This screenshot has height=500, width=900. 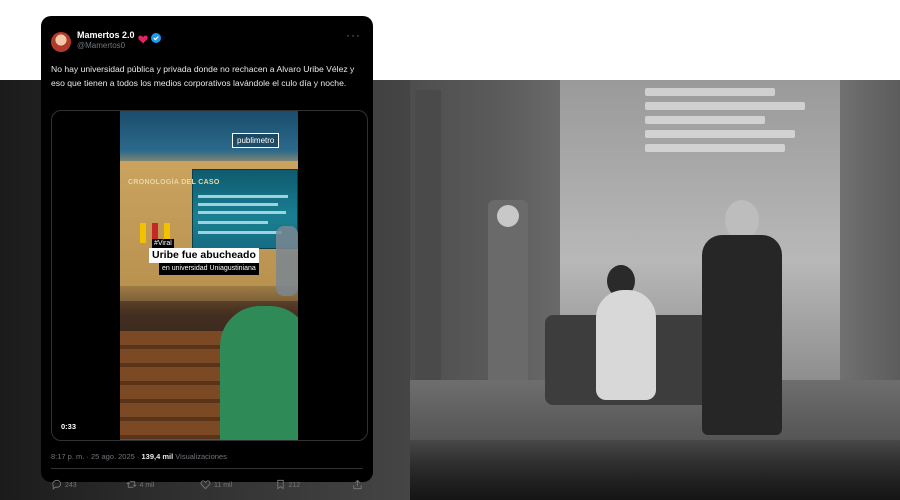 I want to click on video-frame: CRONOLOGÍA DEL CASO publimetro, so click(x=209, y=275).